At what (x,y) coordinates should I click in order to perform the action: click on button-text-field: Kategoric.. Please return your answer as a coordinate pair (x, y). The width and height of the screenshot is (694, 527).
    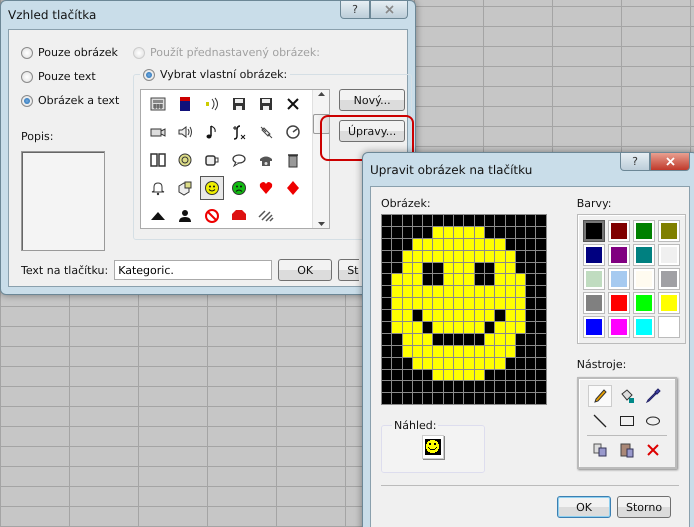
    Looking at the image, I should click on (193, 270).